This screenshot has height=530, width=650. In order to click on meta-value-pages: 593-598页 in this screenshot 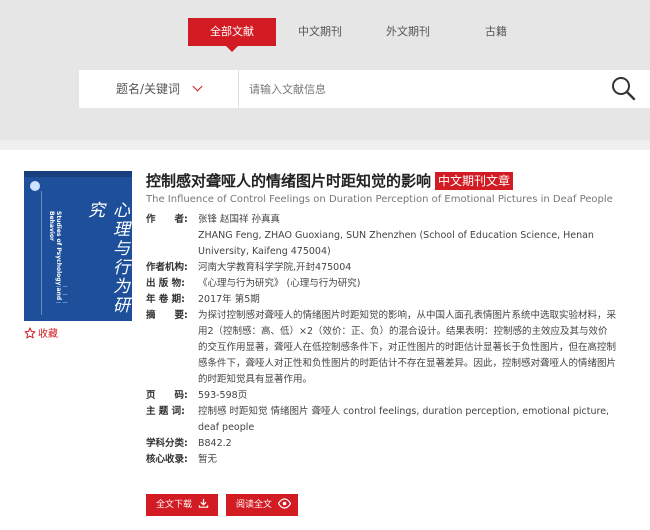, I will do `click(223, 395)`.